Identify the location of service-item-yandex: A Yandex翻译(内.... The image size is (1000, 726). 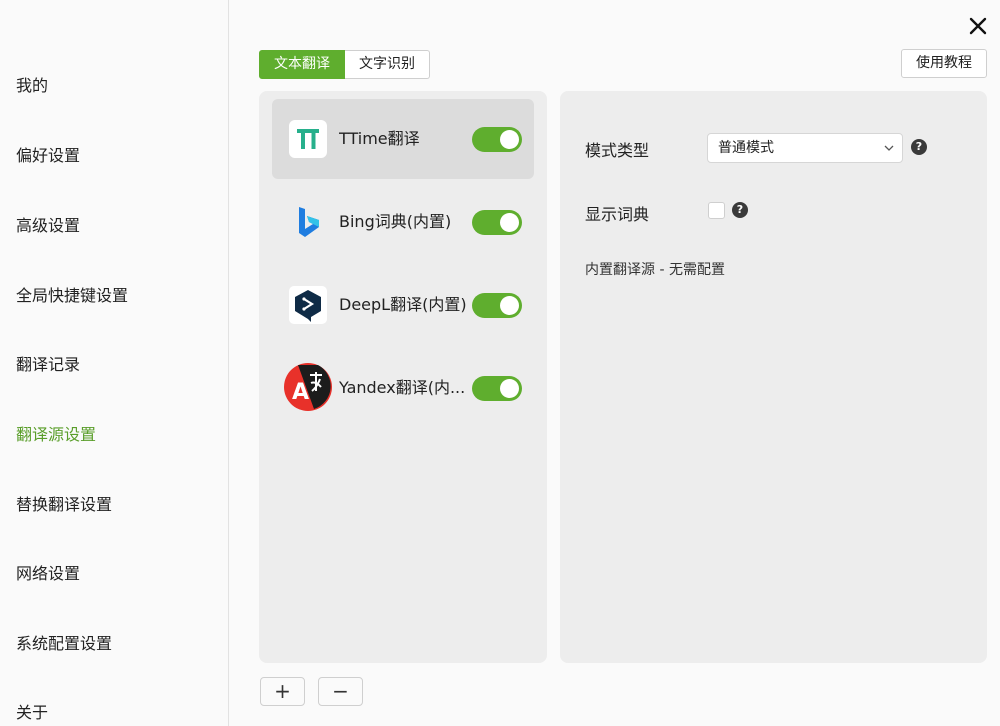
(403, 388).